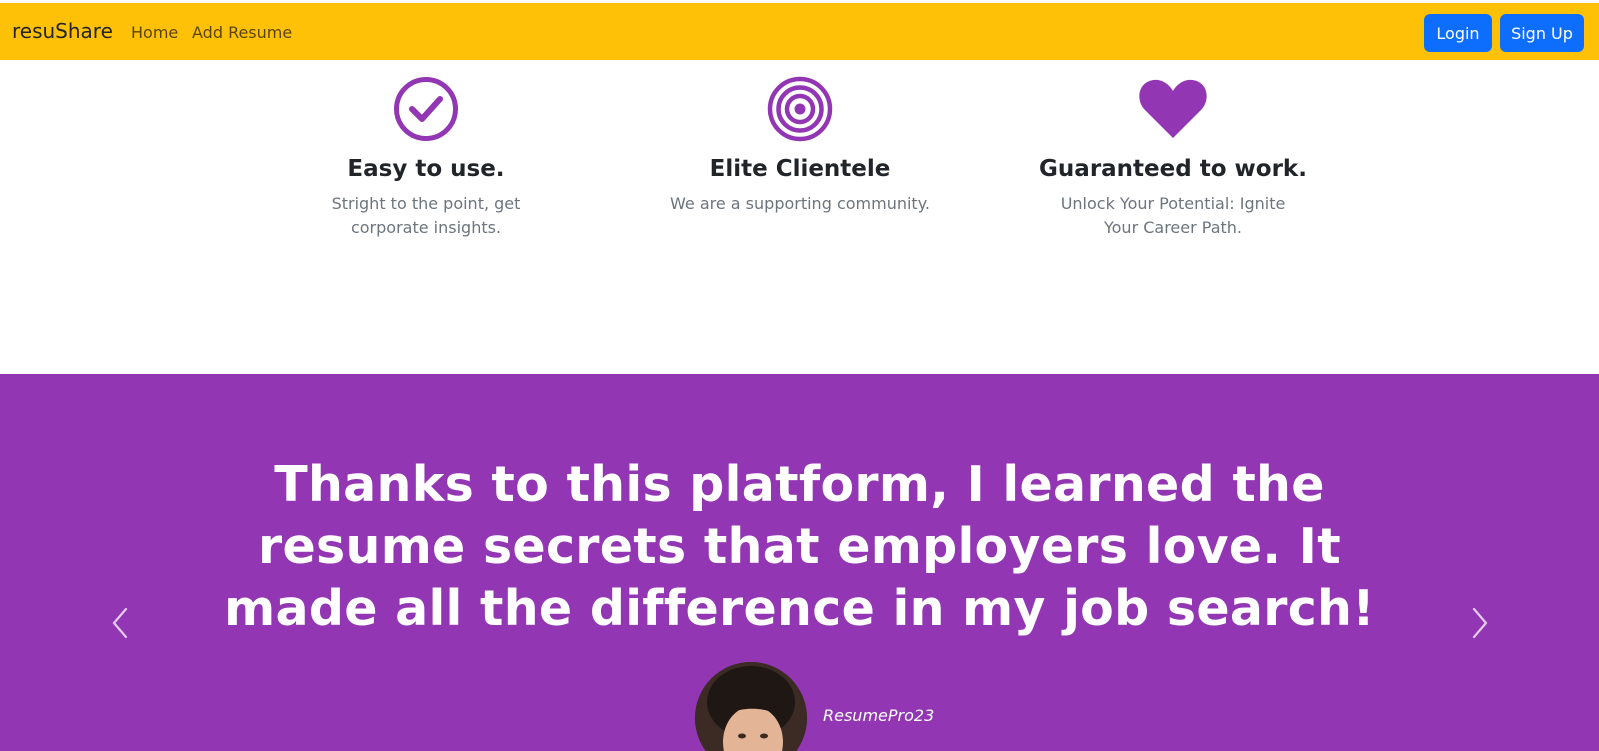 Image resolution: width=1599 pixels, height=751 pixels. I want to click on chevron-left-icon, so click(120, 623).